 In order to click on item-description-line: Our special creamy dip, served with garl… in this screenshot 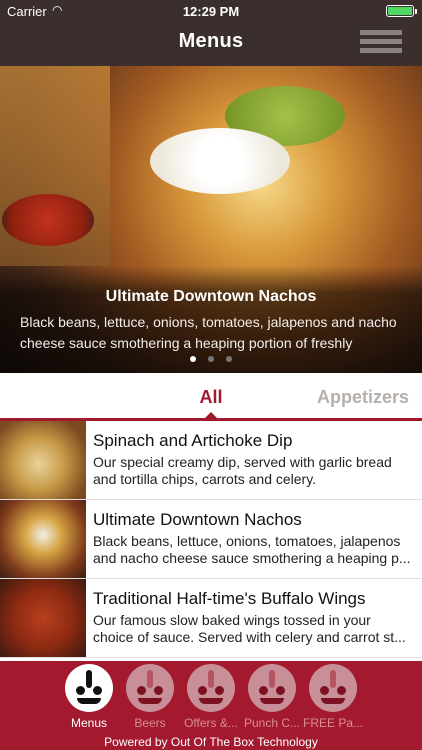, I will do `click(242, 462)`.